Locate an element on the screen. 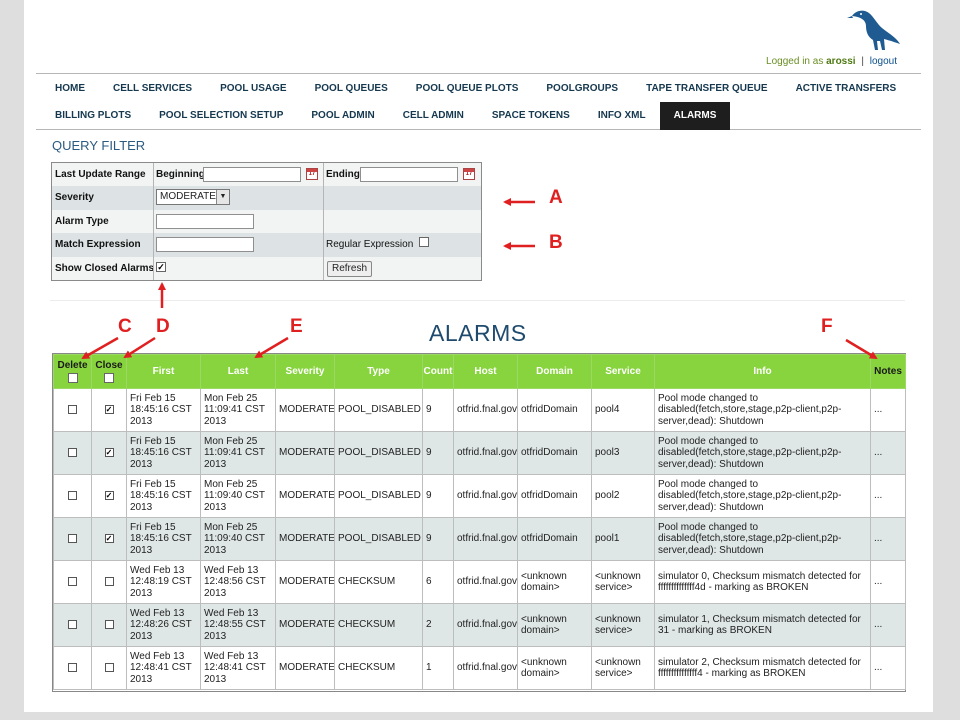  login-status: Logged in as arossi | logout is located at coordinates (831, 61).